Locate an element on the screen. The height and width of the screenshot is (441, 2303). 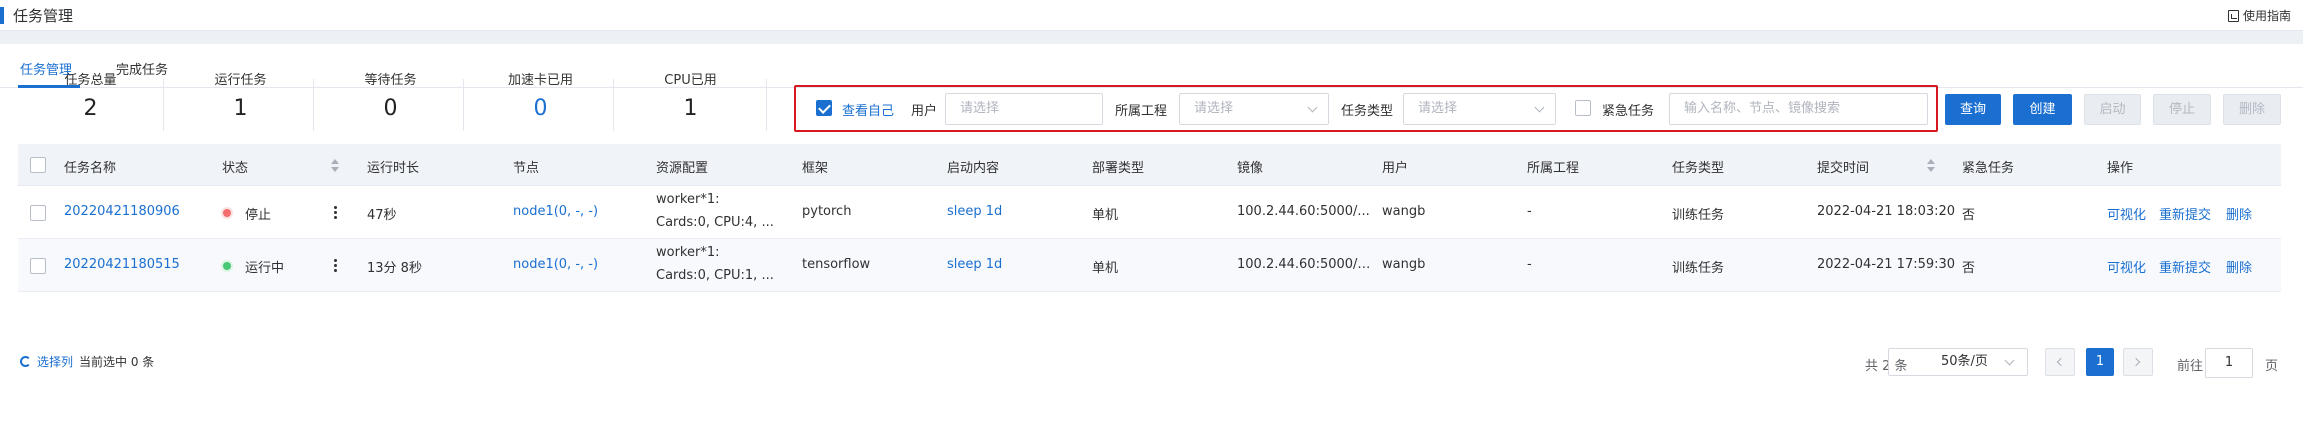
guide-icon is located at coordinates (2233, 15).